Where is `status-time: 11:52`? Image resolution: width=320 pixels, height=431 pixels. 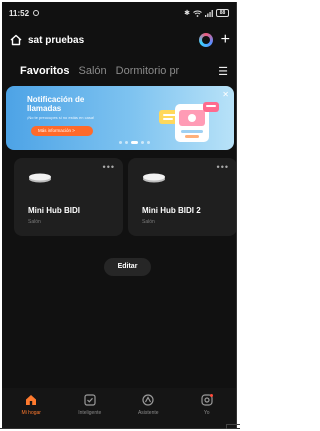
status-time: 11:52 is located at coordinates (19, 13).